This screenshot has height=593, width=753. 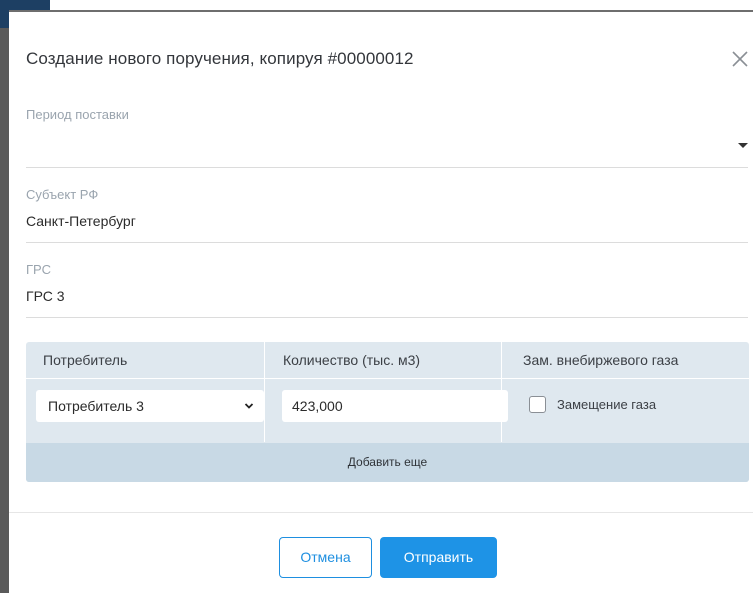 I want to click on quantity-input: 423,000, so click(x=395, y=406).